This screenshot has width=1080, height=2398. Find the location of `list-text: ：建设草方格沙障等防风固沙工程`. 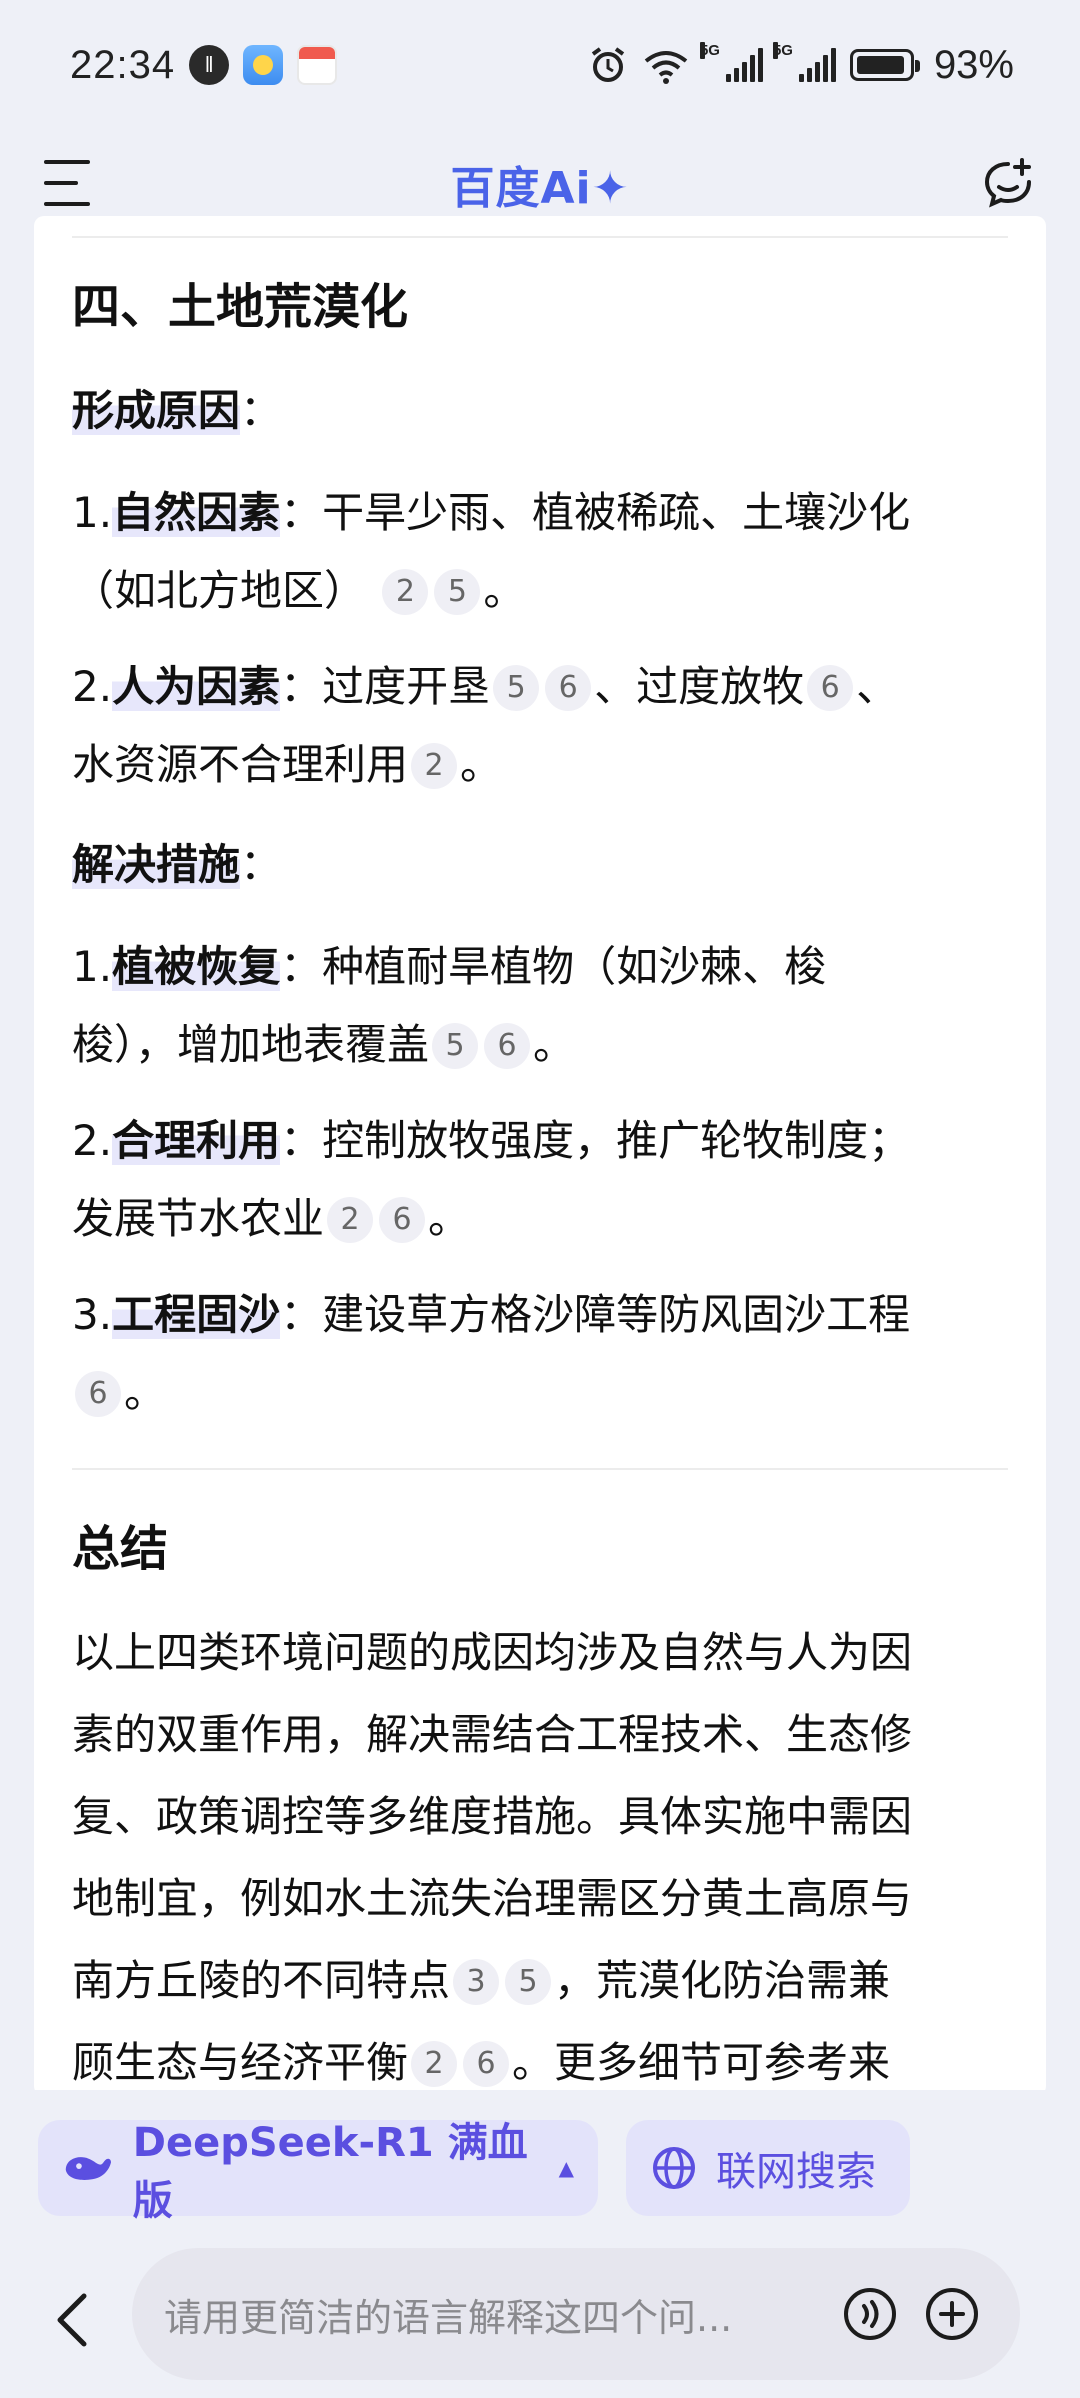

list-text: ：建设草方格沙障等防风固沙工程 is located at coordinates (595, 1314).